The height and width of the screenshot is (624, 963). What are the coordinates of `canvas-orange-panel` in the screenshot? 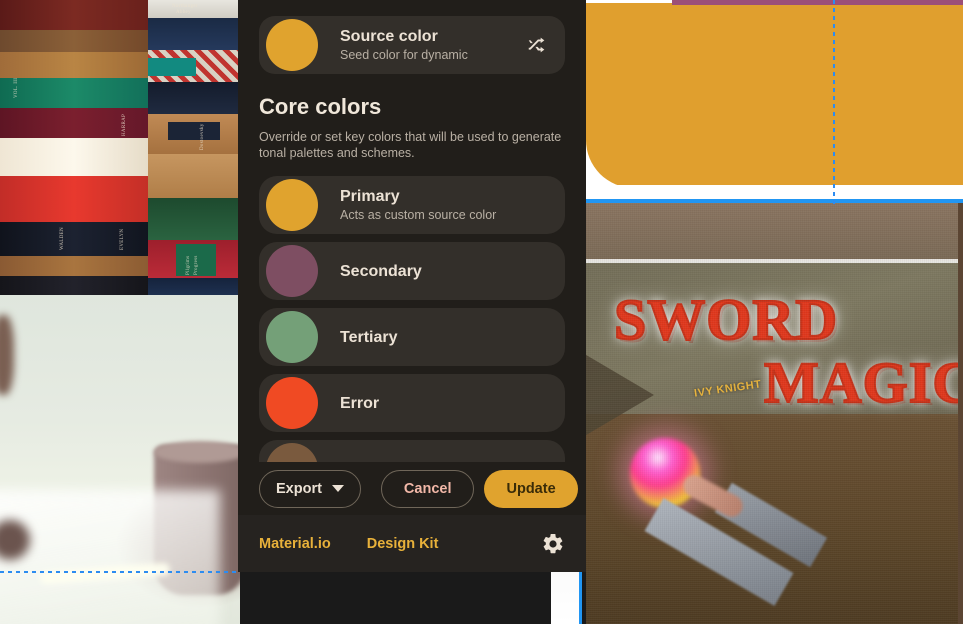 It's located at (774, 101).